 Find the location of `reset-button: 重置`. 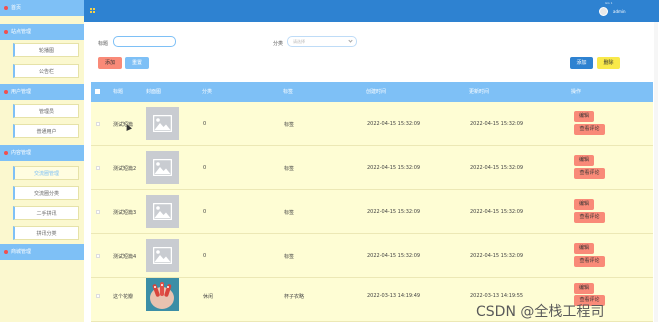

reset-button: 重置 is located at coordinates (137, 63).